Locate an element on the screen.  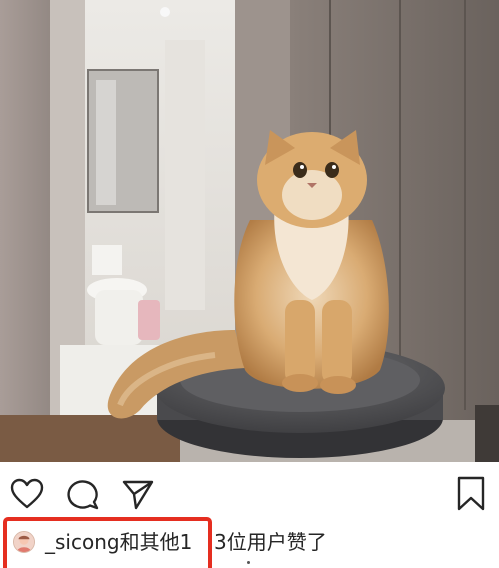
likes-summary: _sicong和其他1 3位用户赞了 is located at coordinates (249, 541).